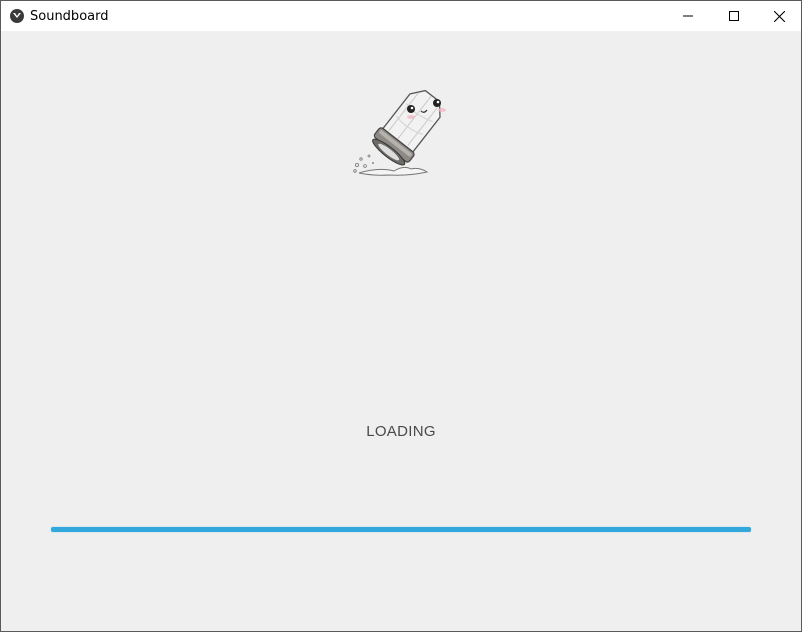 The width and height of the screenshot is (802, 632). What do you see at coordinates (401, 431) in the screenshot?
I see `loading-status: LOADING` at bounding box center [401, 431].